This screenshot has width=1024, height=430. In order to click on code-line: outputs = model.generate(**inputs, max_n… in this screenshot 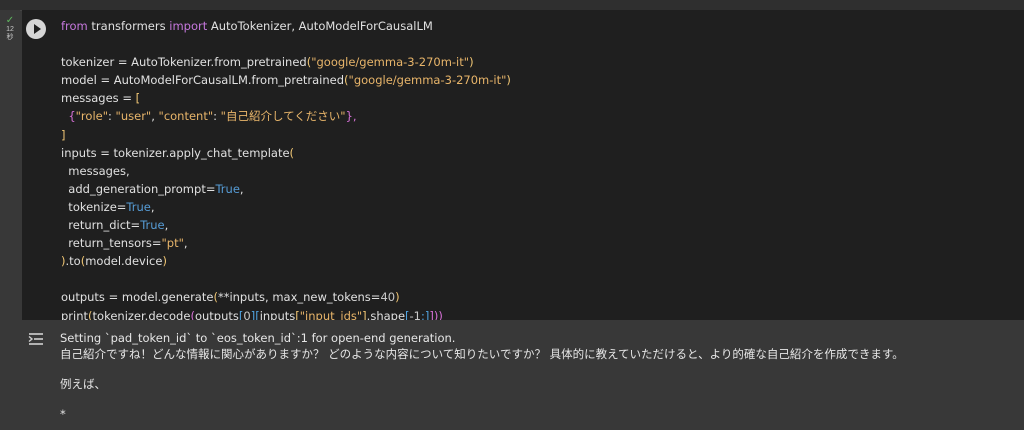, I will do `click(230, 297)`.